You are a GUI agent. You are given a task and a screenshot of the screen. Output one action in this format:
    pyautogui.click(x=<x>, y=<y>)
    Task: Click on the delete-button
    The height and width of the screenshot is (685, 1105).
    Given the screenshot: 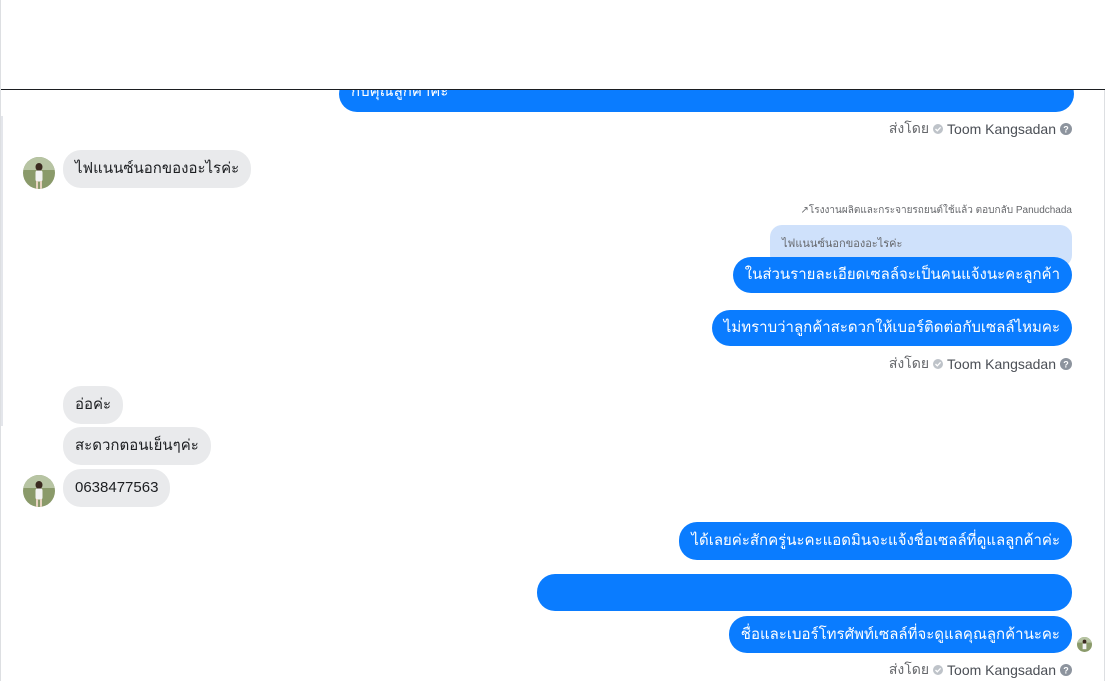 What is the action you would take?
    pyautogui.click(x=877, y=45)
    